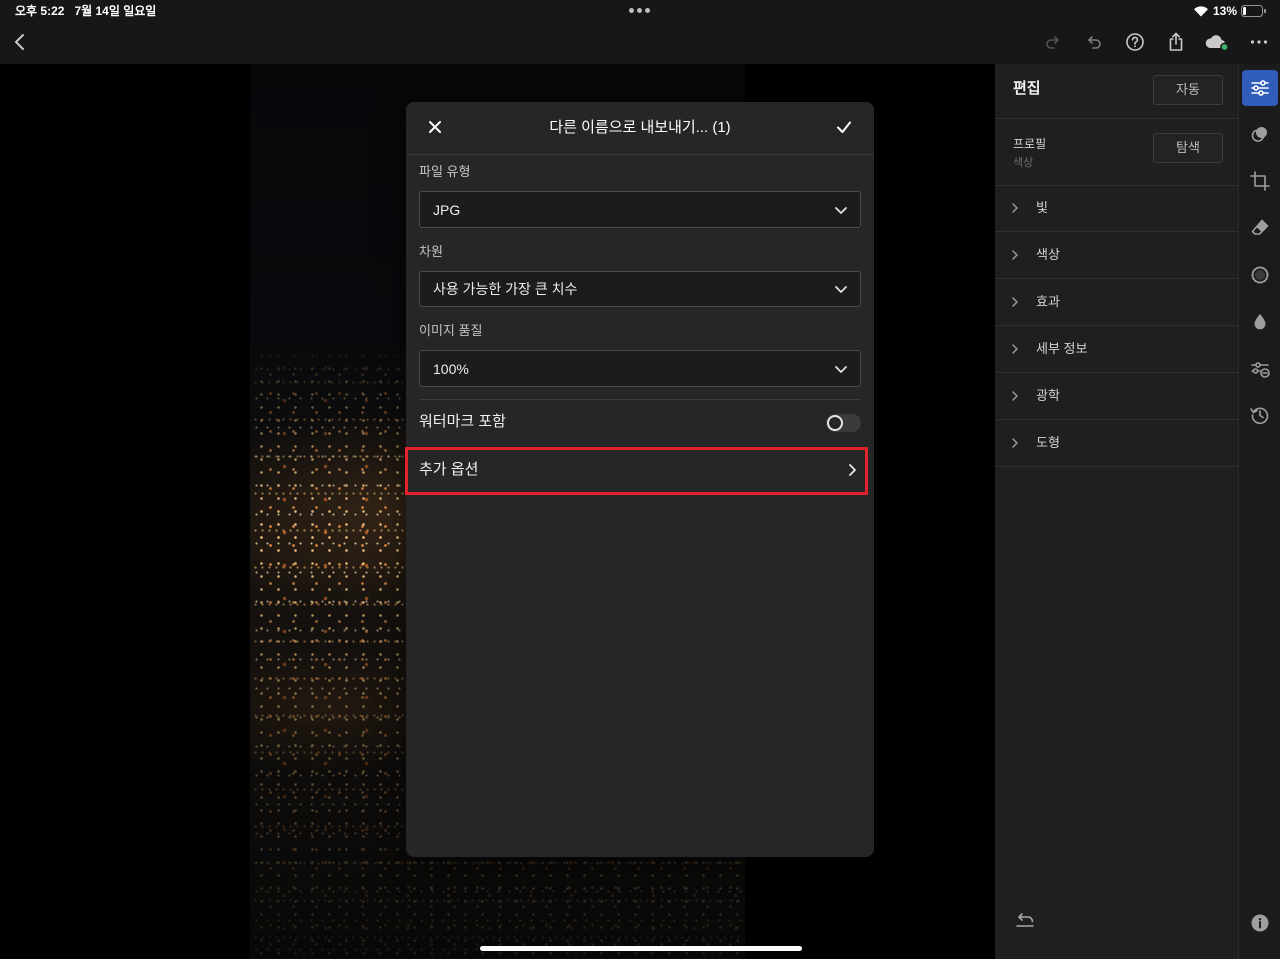 The width and height of the screenshot is (1280, 959). I want to click on file-type-label: 파일 유형, so click(445, 171).